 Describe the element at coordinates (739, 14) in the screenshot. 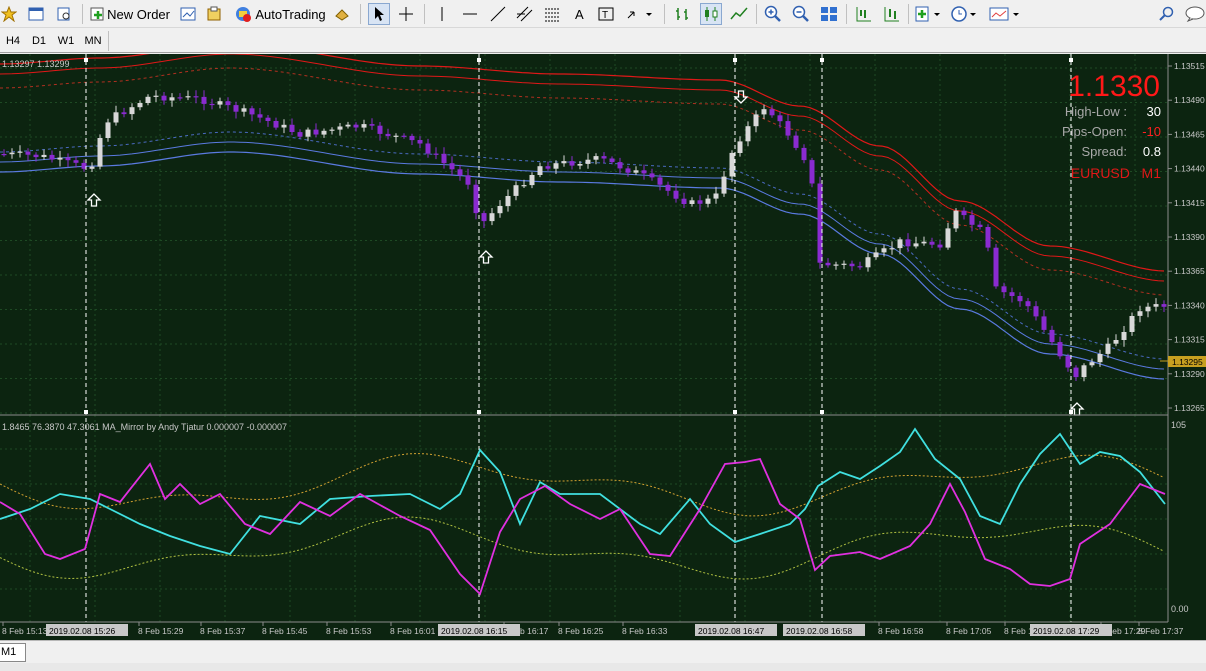

I see `line-chart-icon` at that location.